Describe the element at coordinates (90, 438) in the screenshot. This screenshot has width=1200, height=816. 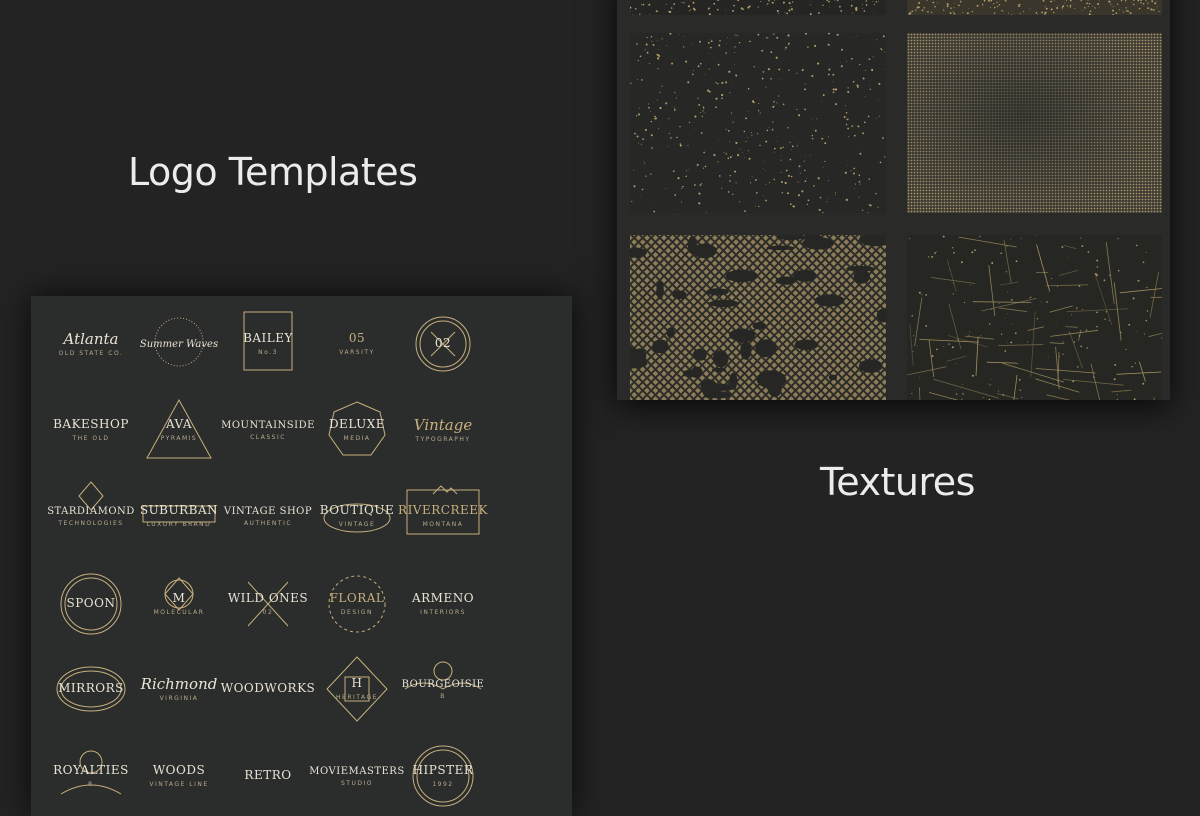
I see `logo-subtitle: THE OLD` at that location.